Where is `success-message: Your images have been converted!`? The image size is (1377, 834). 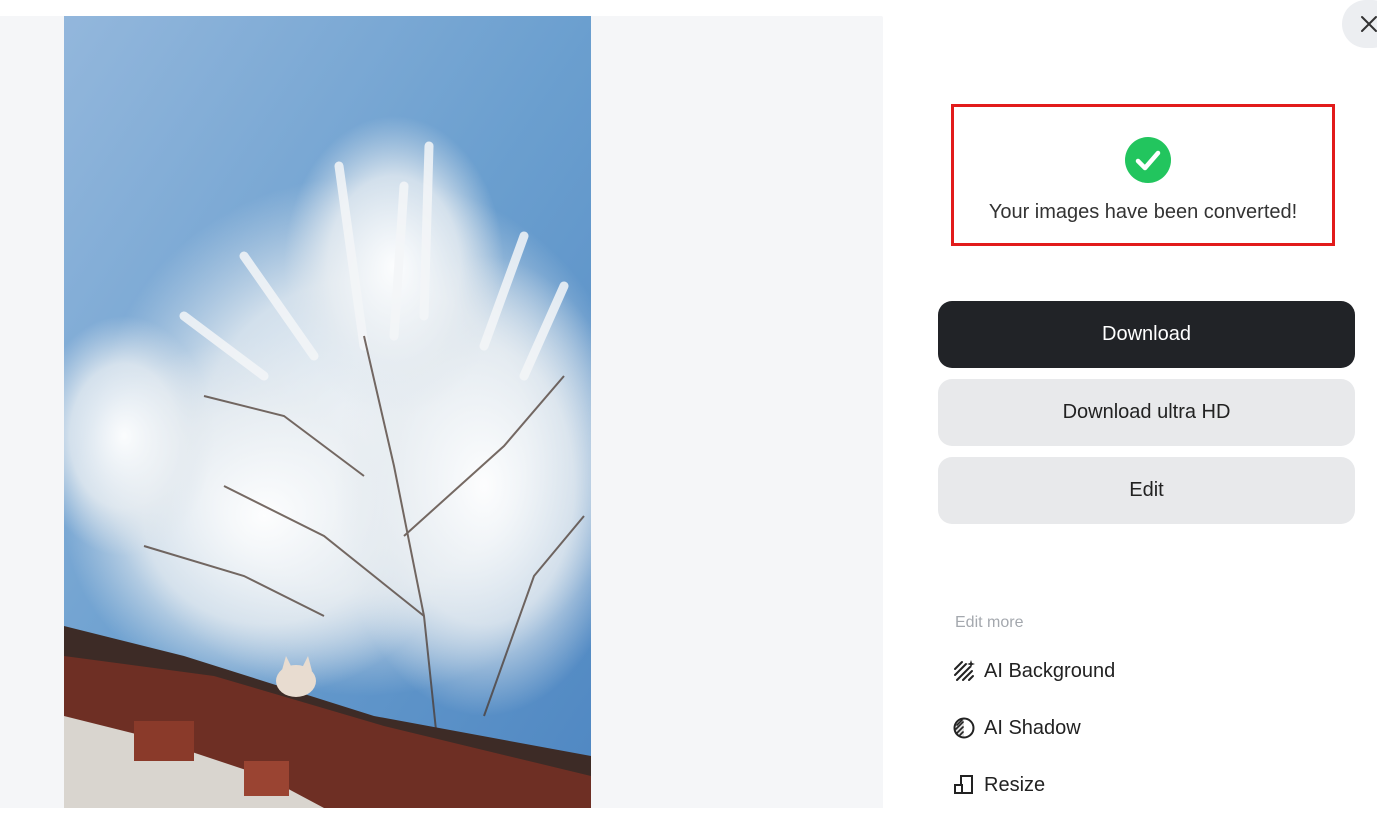
success-message: Your images have been converted! is located at coordinates (1143, 212).